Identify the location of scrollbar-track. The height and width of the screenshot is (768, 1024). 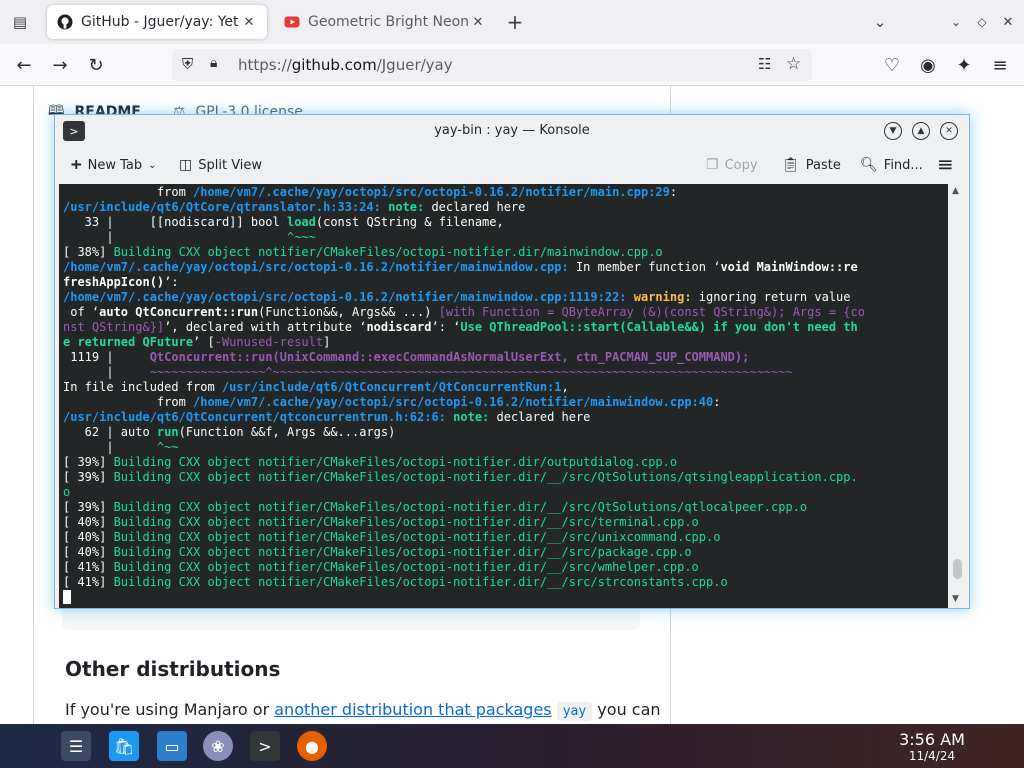
(957, 395).